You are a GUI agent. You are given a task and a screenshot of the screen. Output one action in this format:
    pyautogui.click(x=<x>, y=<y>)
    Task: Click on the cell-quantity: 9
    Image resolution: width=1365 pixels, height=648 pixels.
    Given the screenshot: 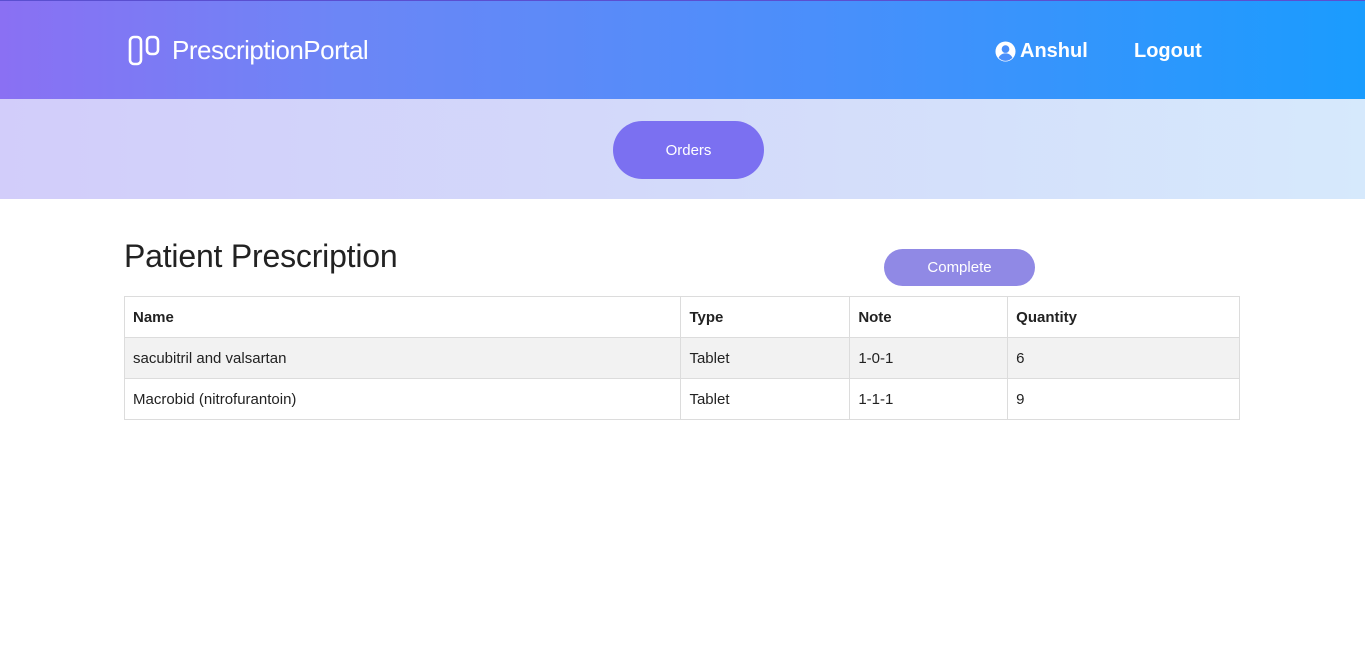 What is the action you would take?
    pyautogui.click(x=1123, y=399)
    